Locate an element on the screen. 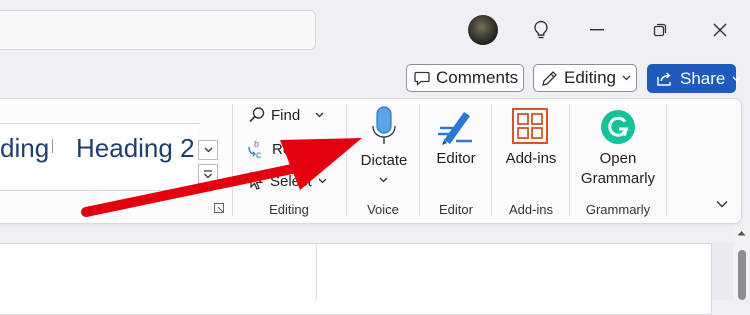  comment-icon is located at coordinates (422, 78).